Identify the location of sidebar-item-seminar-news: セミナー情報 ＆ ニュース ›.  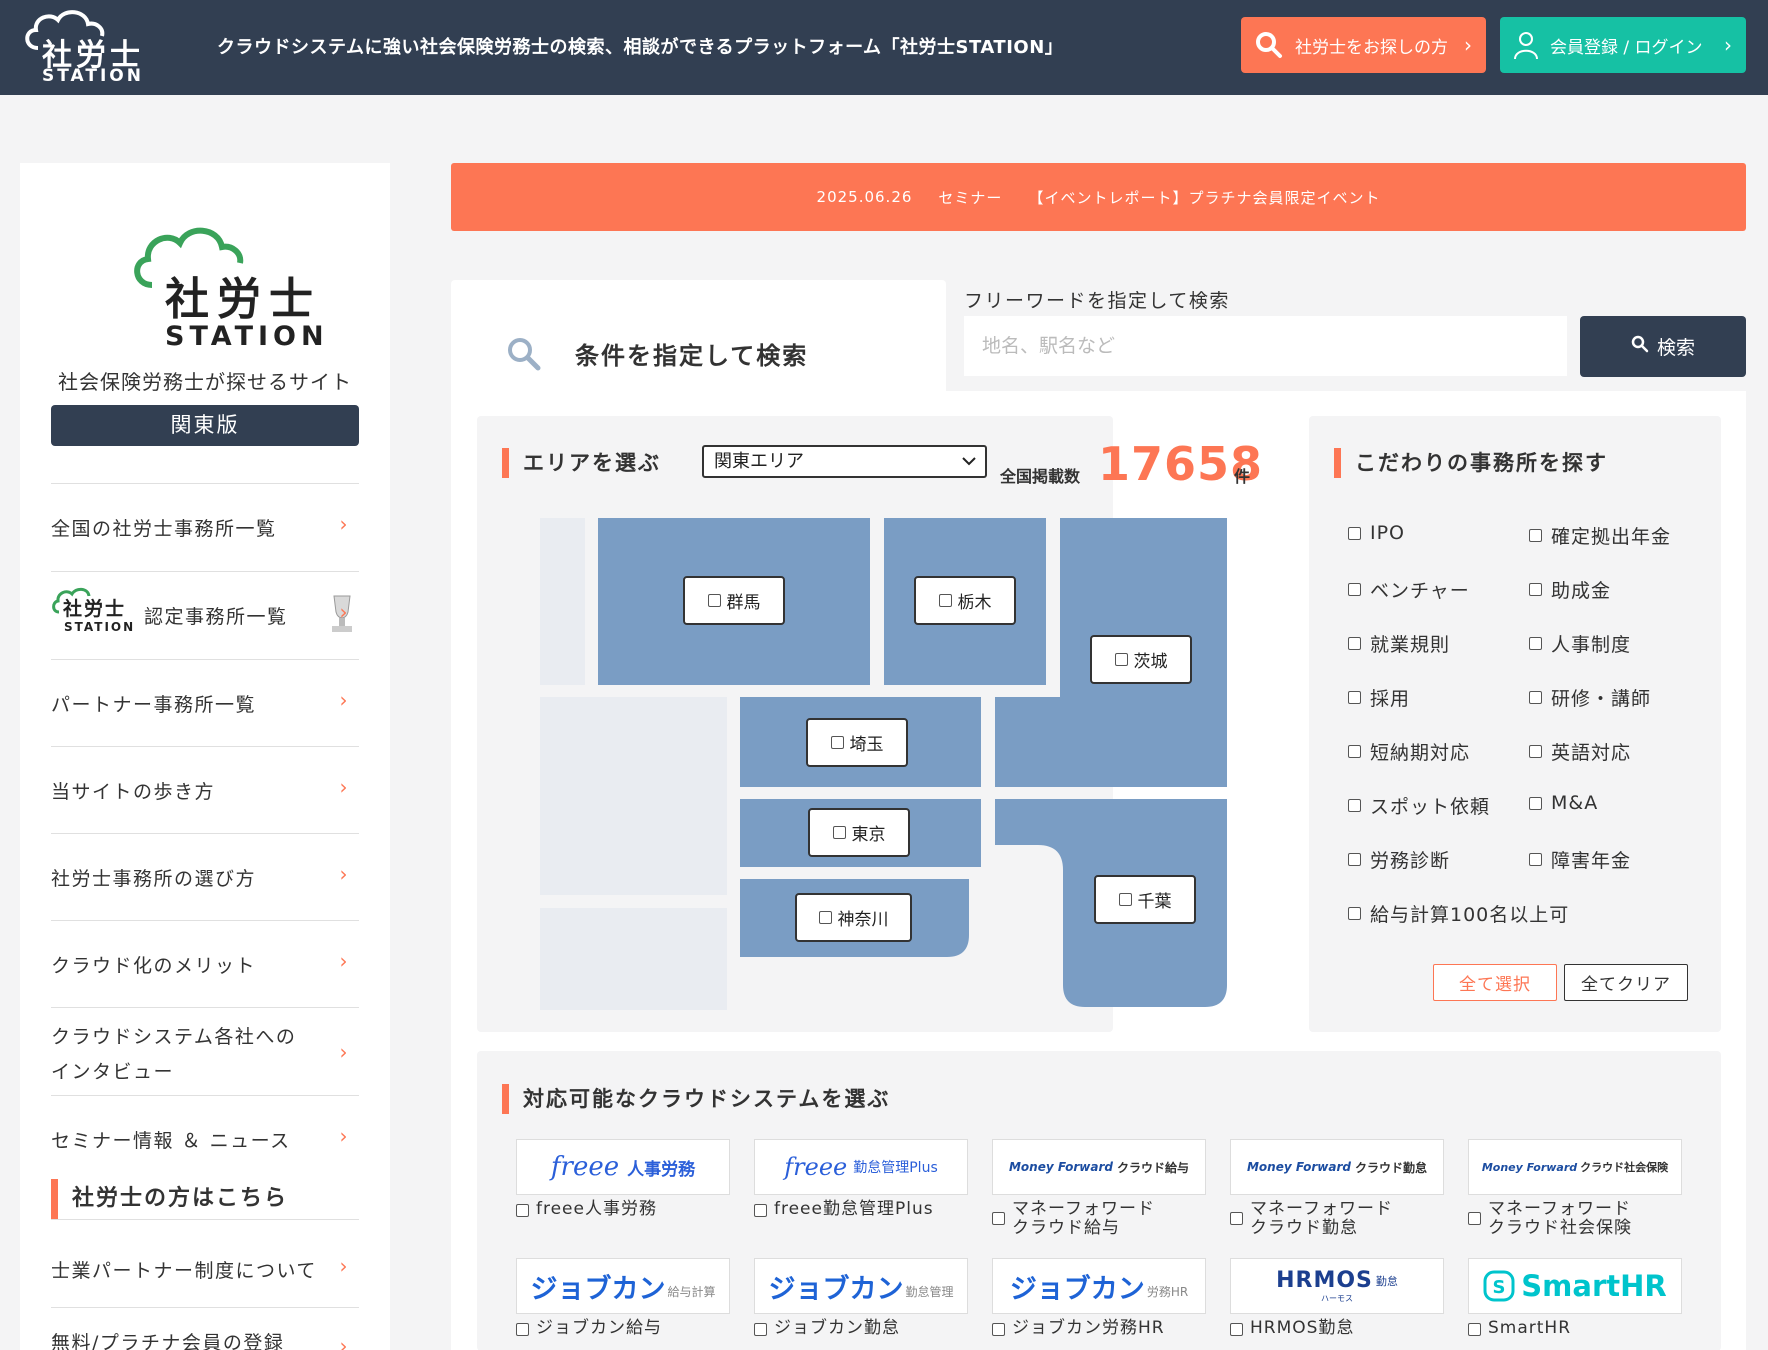
(205, 1137).